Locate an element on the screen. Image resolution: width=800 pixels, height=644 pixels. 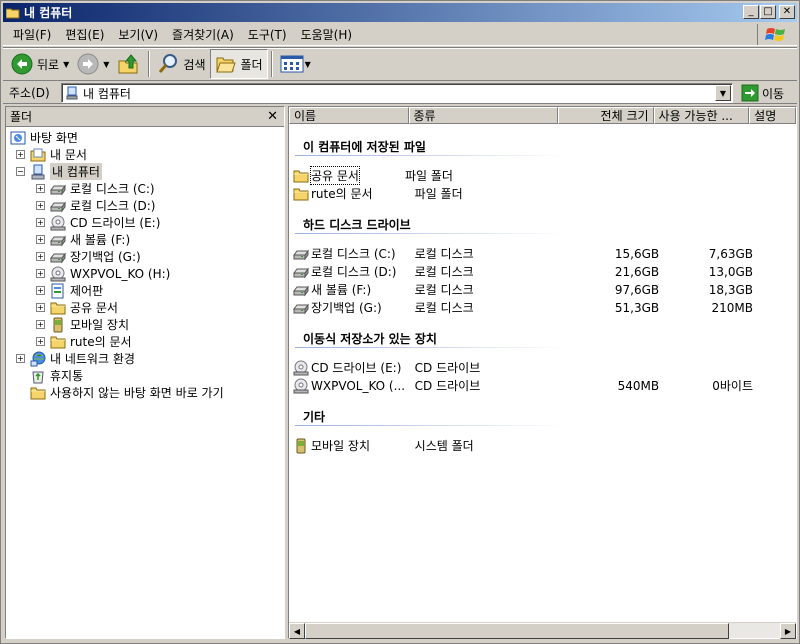
address-input: 내 컴퓨터 ▼ is located at coordinates (397, 93).